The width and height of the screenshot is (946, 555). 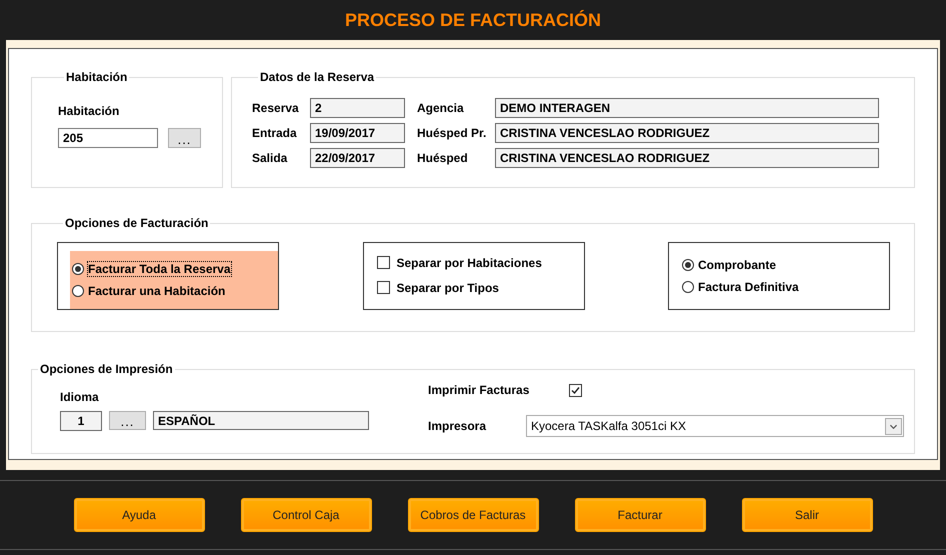 What do you see at coordinates (715, 426) in the screenshot?
I see `printer-dropdown: Kyocera TASKalfa 3051ci KX` at bounding box center [715, 426].